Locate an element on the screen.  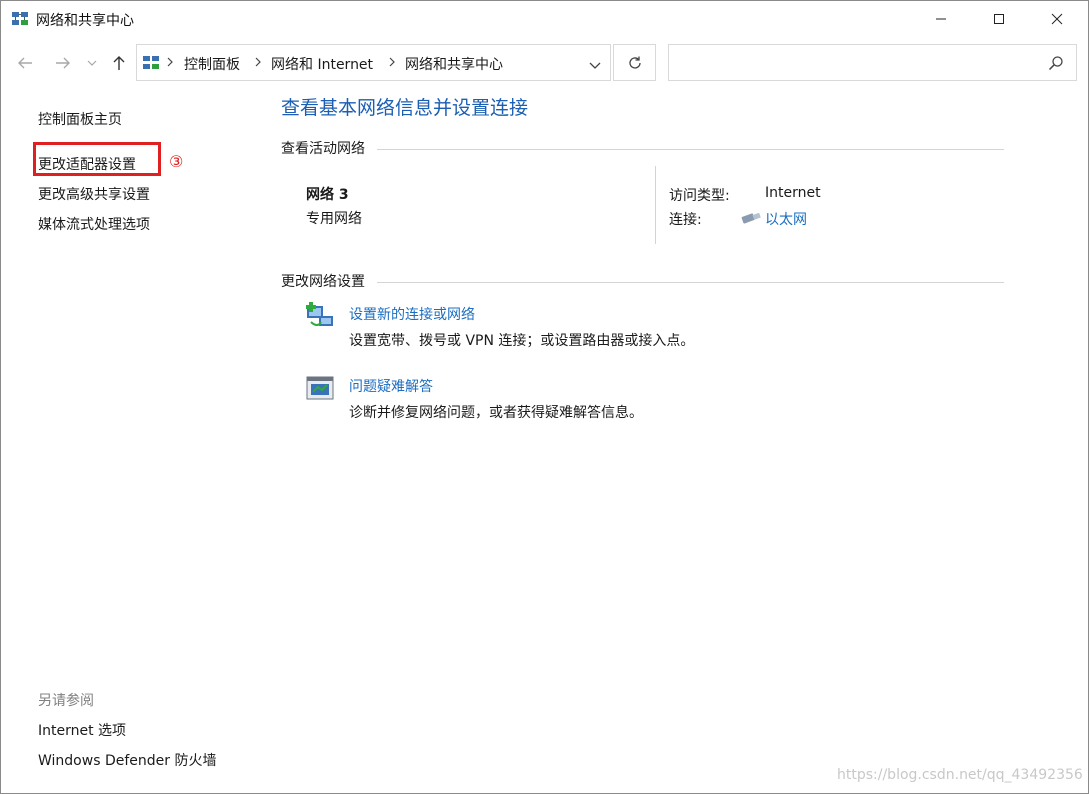
recent-locations-button is located at coordinates (92, 63).